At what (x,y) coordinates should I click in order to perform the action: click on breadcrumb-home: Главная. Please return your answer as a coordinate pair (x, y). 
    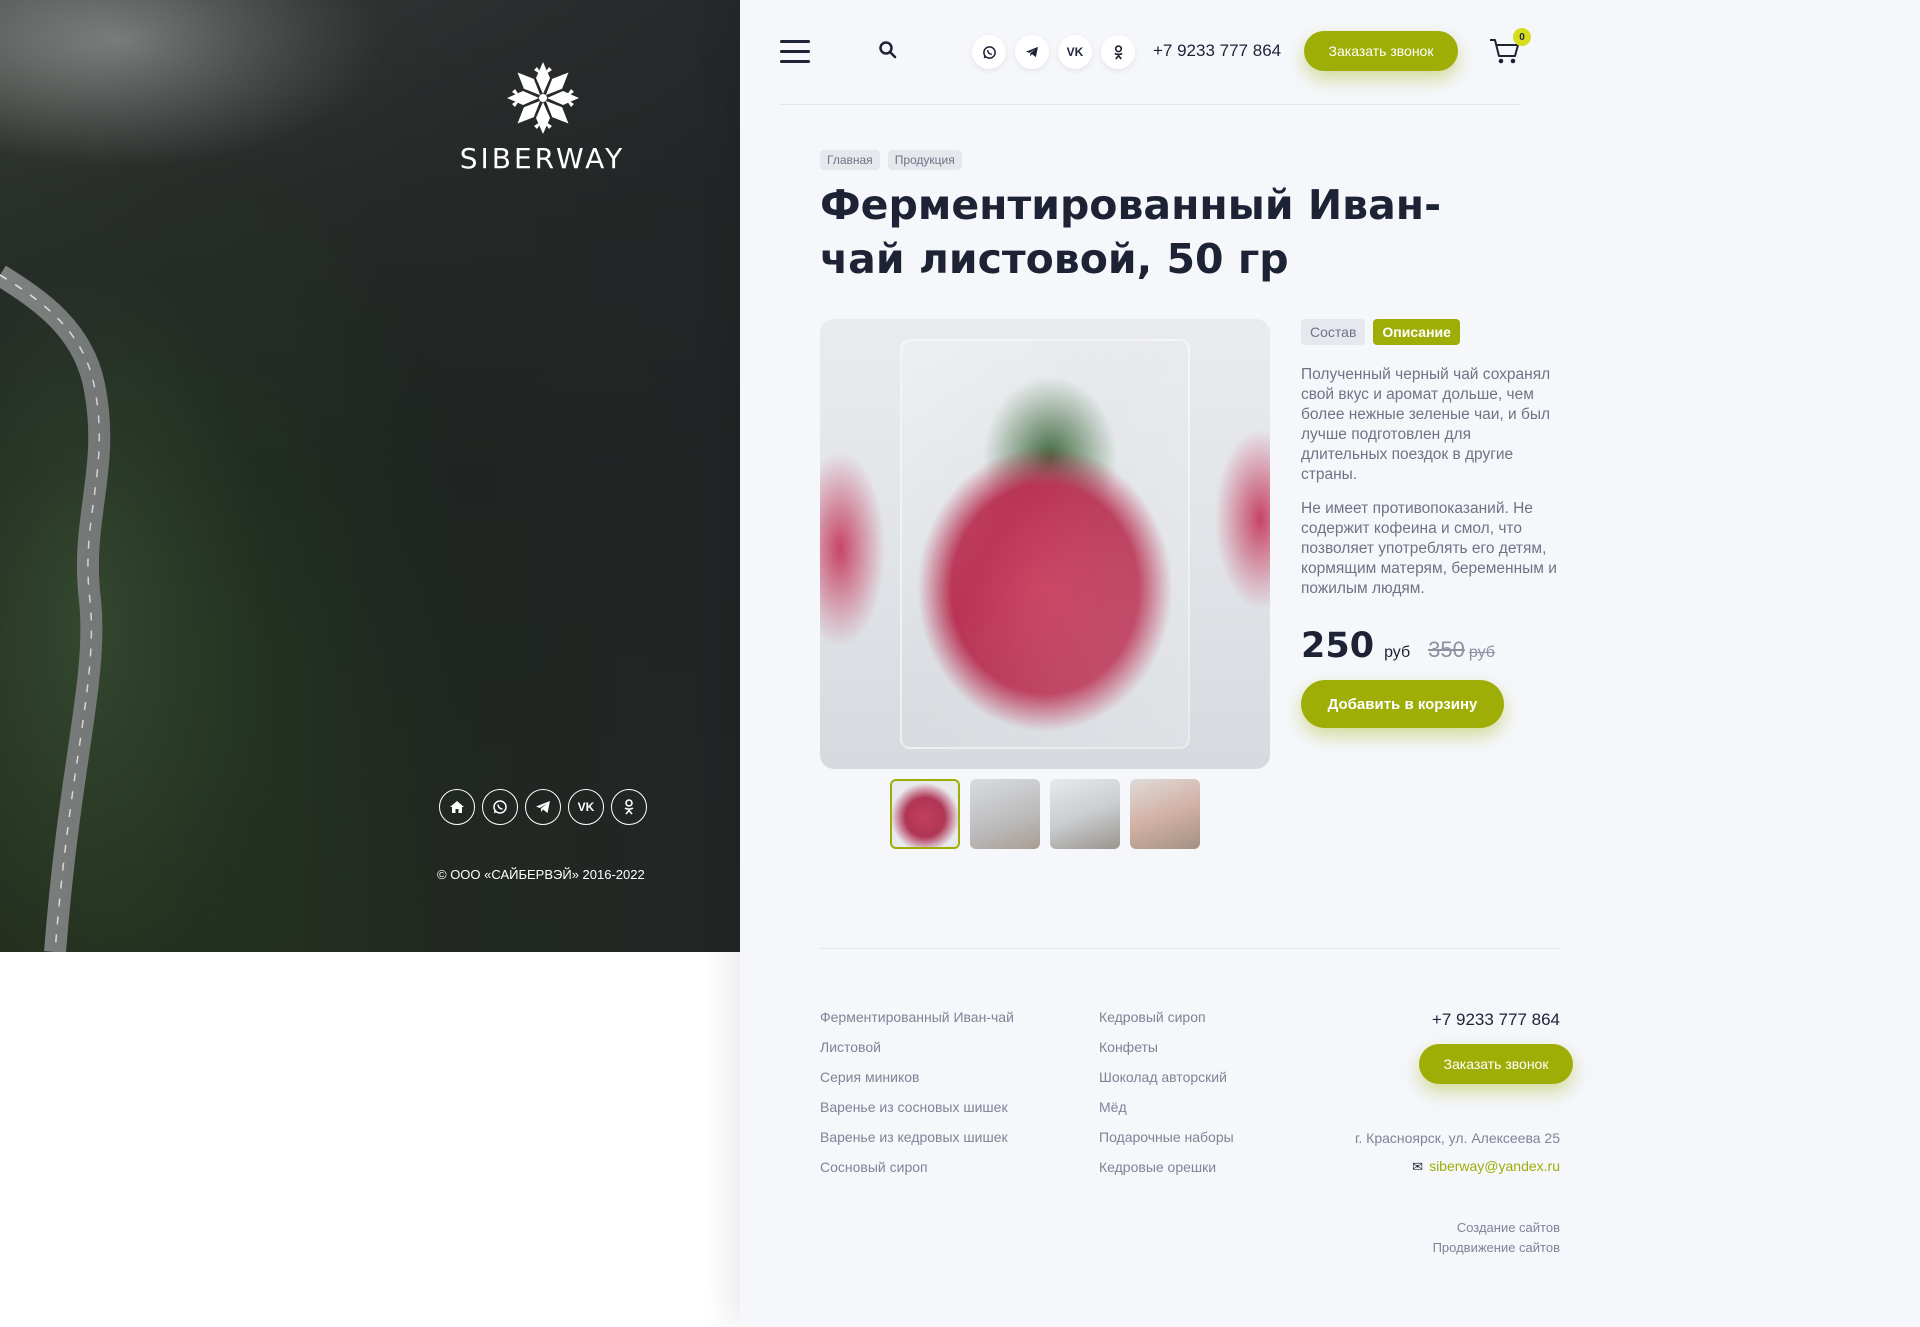
    Looking at the image, I should click on (850, 160).